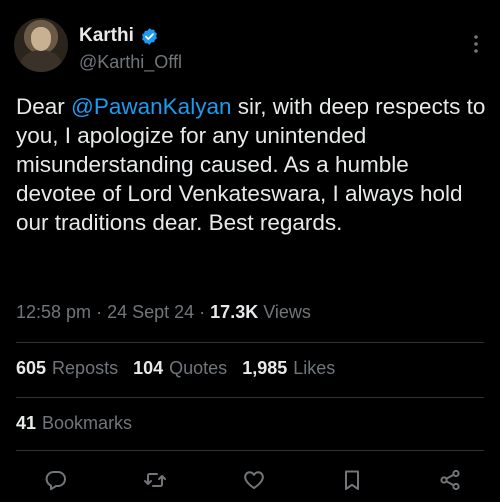 The height and width of the screenshot is (502, 500). Describe the element at coordinates (450, 480) in the screenshot. I see `share-icon` at that location.